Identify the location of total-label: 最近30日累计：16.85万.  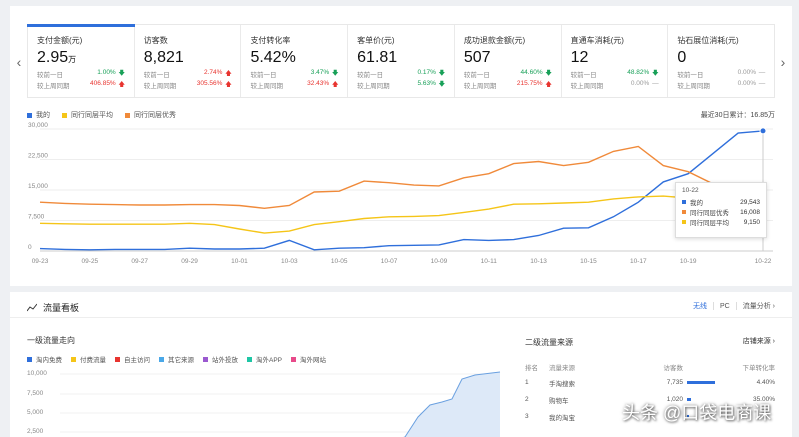
(737, 115).